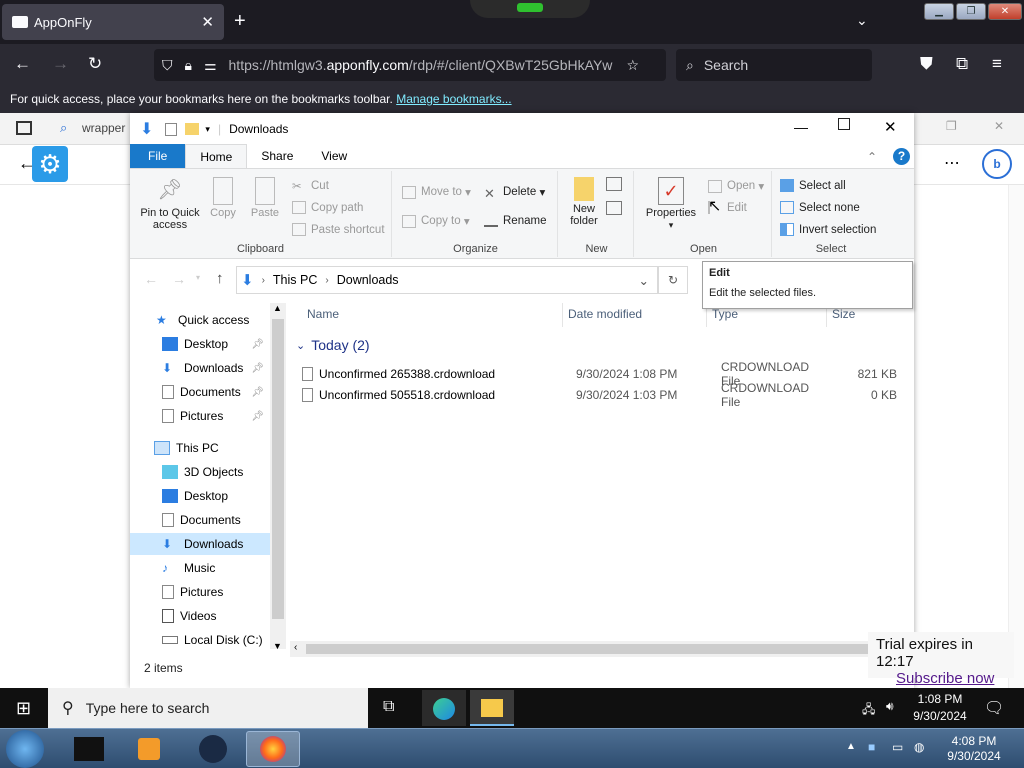 Image resolution: width=1024 pixels, height=768 pixels. Describe the element at coordinates (820, 207) in the screenshot. I see `select-none-button: Select none` at that location.